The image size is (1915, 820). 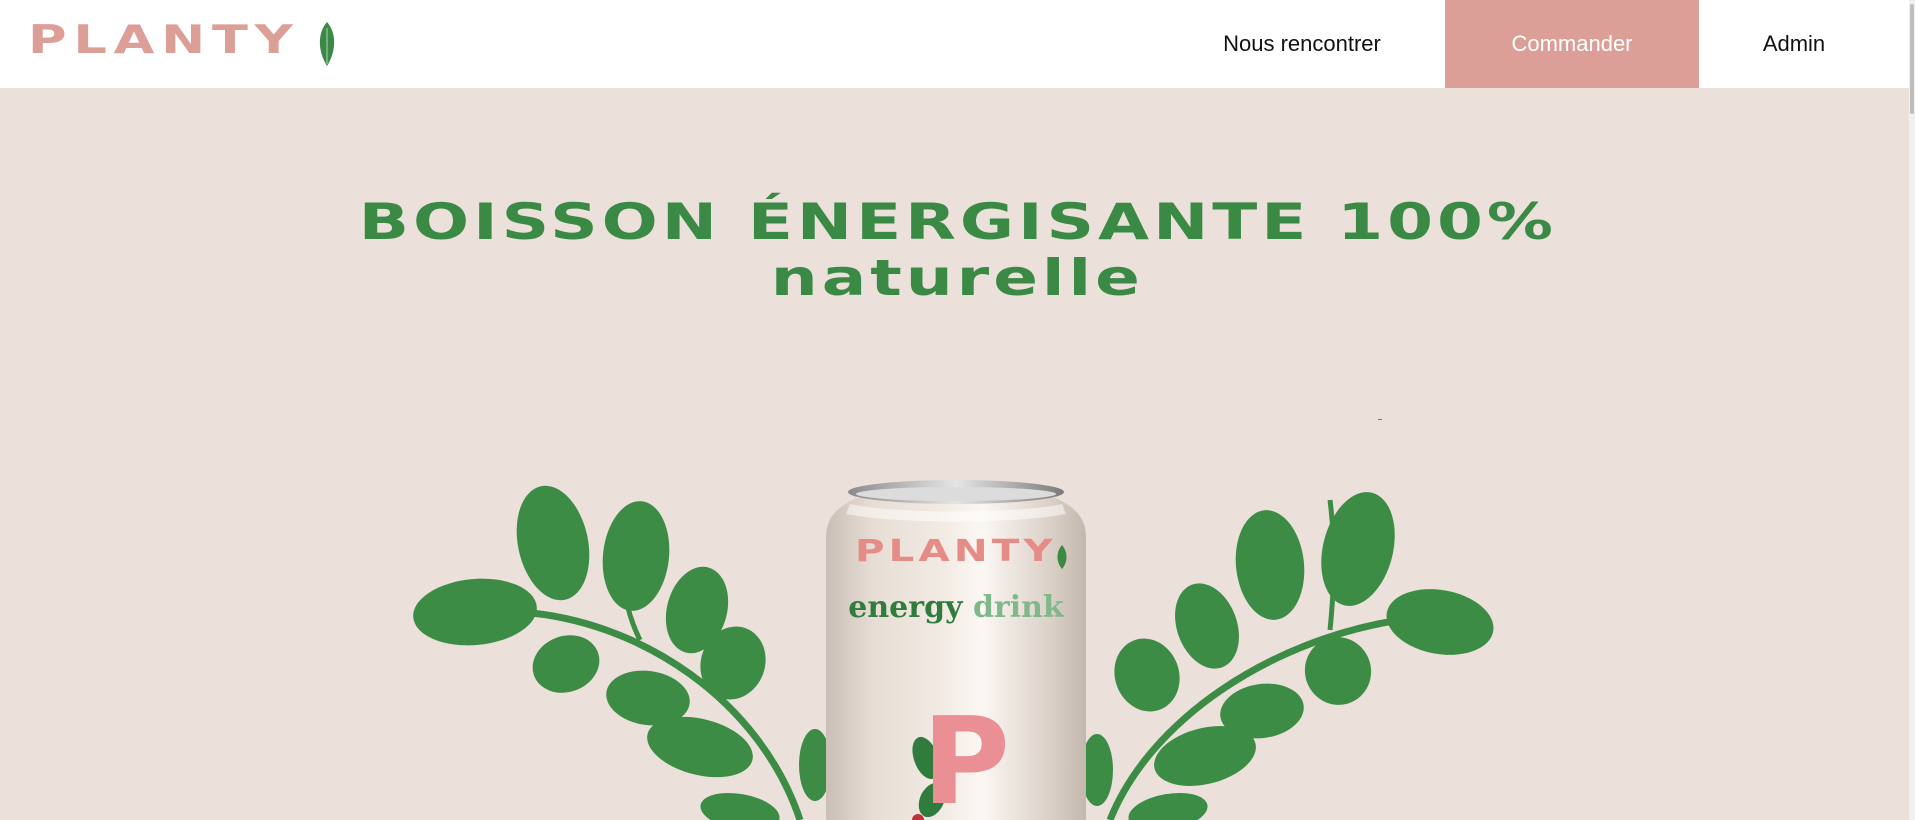 What do you see at coordinates (966, 756) in the screenshot?
I see `can-initial-letter: P` at bounding box center [966, 756].